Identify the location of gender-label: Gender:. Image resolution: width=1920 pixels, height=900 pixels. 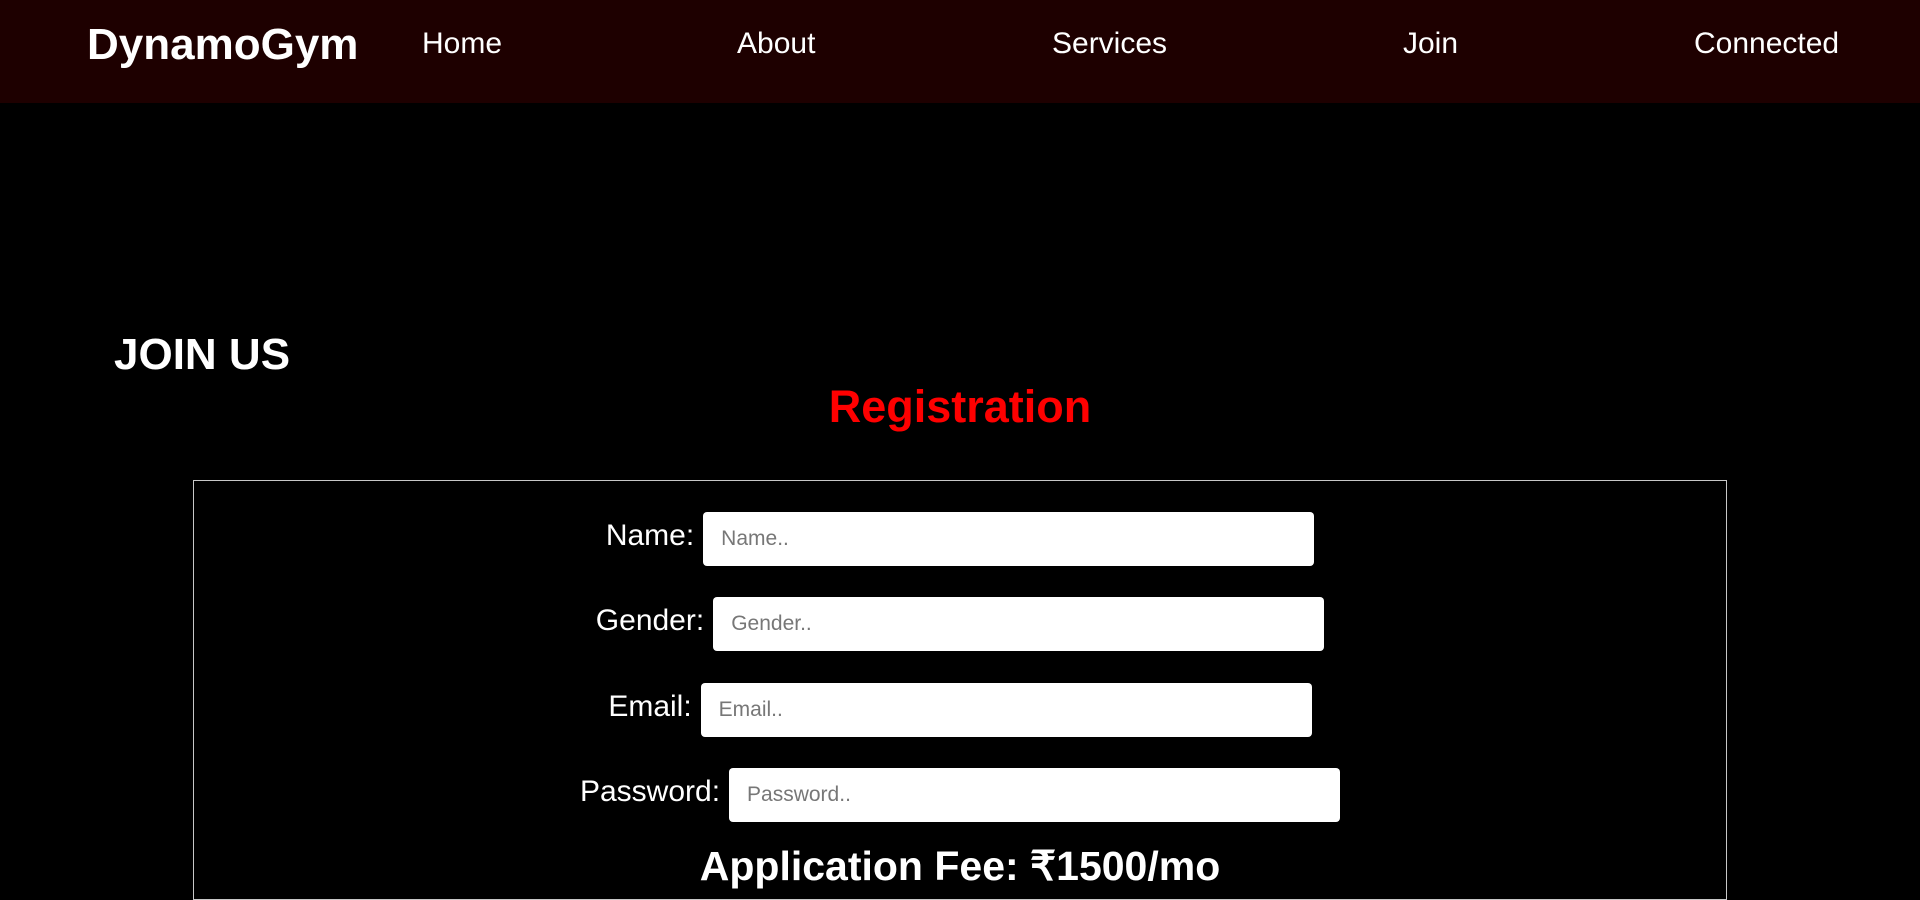
(650, 620).